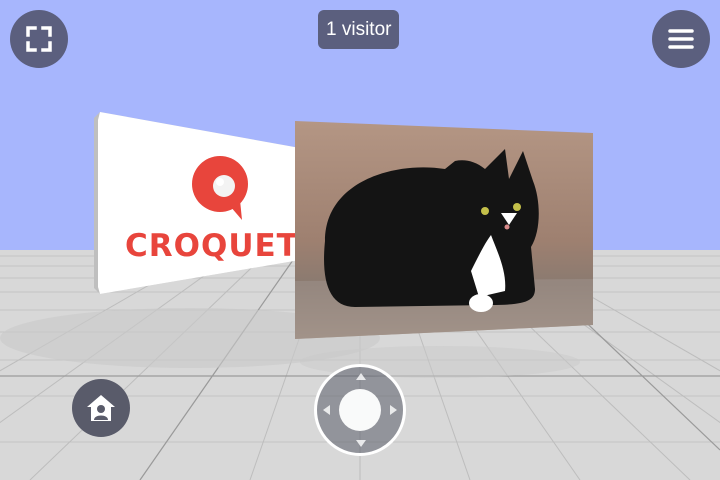 This screenshot has width=720, height=480. What do you see at coordinates (359, 29) in the screenshot?
I see `visitor-count-badge: 1 visitor` at bounding box center [359, 29].